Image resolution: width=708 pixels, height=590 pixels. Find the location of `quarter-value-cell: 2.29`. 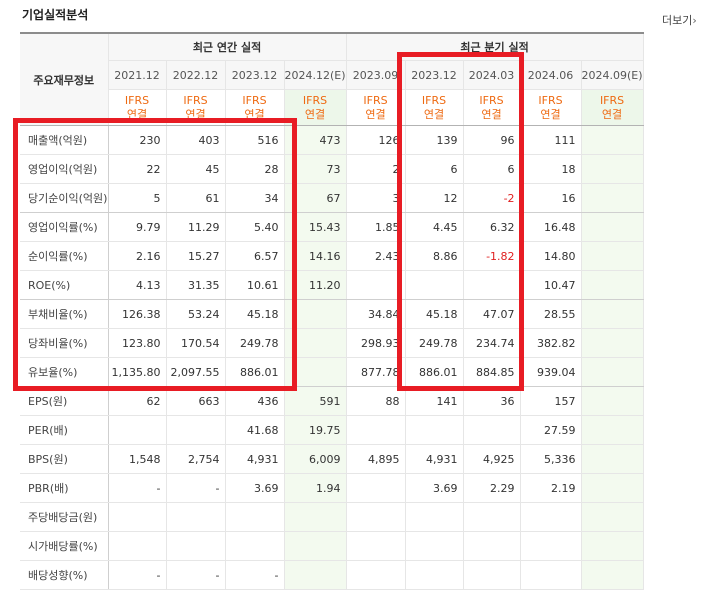

quarter-value-cell: 2.29 is located at coordinates (492, 488).